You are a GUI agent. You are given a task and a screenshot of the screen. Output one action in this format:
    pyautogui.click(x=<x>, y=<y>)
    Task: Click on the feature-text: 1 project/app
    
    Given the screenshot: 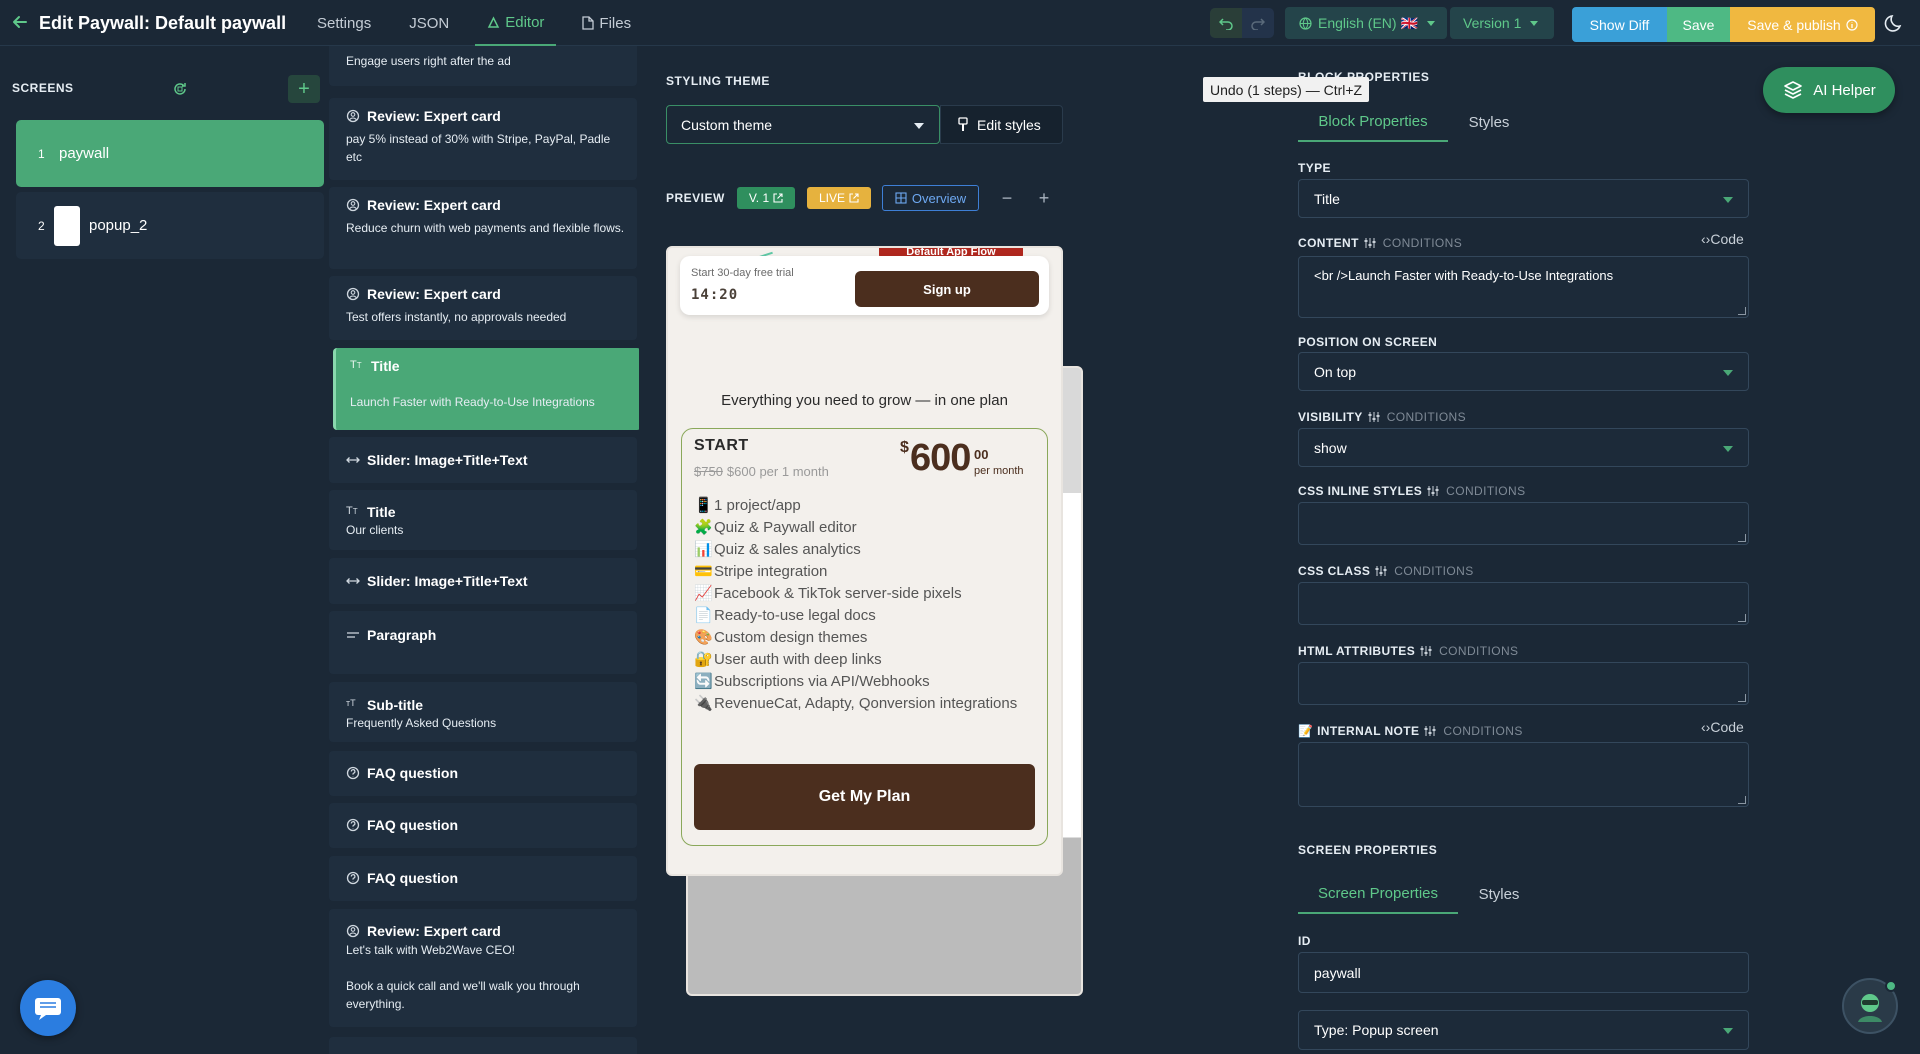 What is the action you would take?
    pyautogui.click(x=757, y=505)
    